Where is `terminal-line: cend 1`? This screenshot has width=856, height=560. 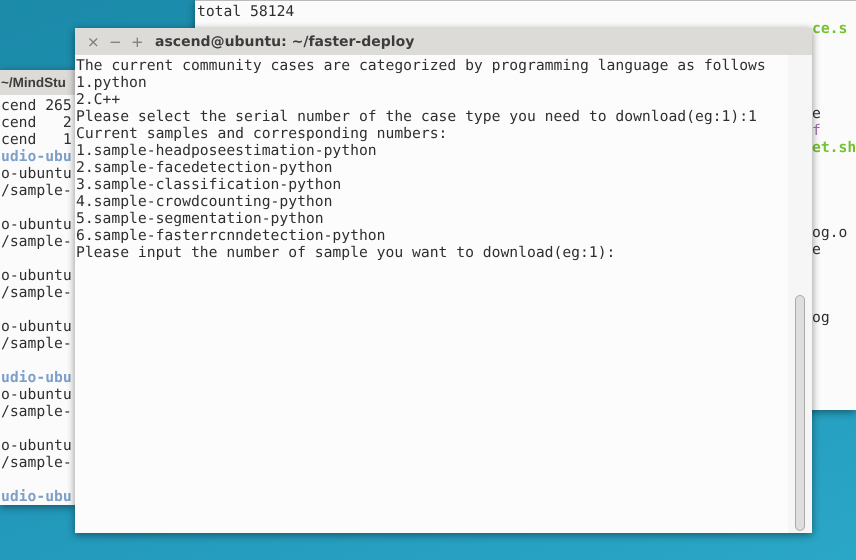 terminal-line: cend 1 is located at coordinates (36, 139).